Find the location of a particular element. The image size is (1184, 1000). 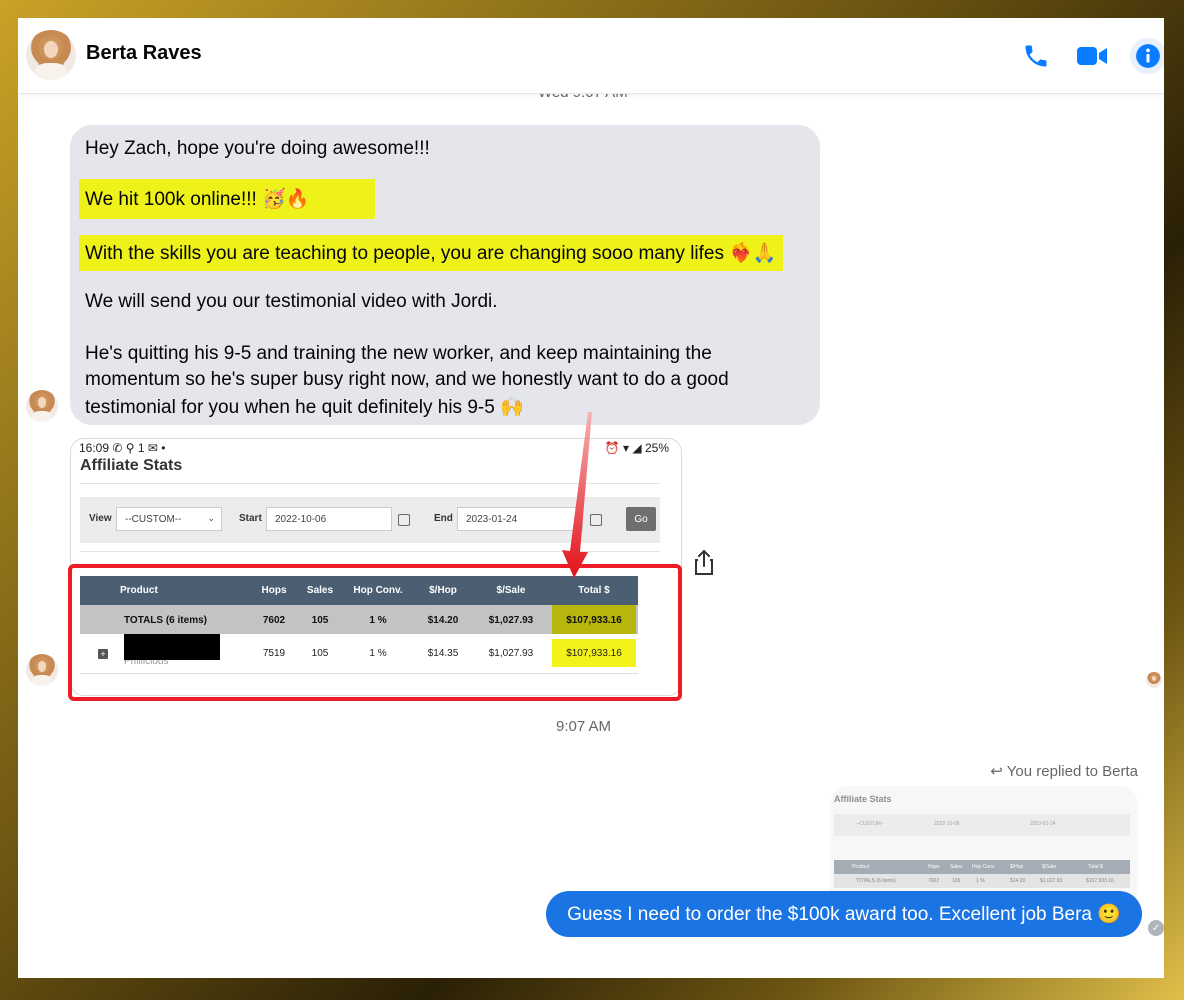

column-header: Product is located at coordinates (139, 590).